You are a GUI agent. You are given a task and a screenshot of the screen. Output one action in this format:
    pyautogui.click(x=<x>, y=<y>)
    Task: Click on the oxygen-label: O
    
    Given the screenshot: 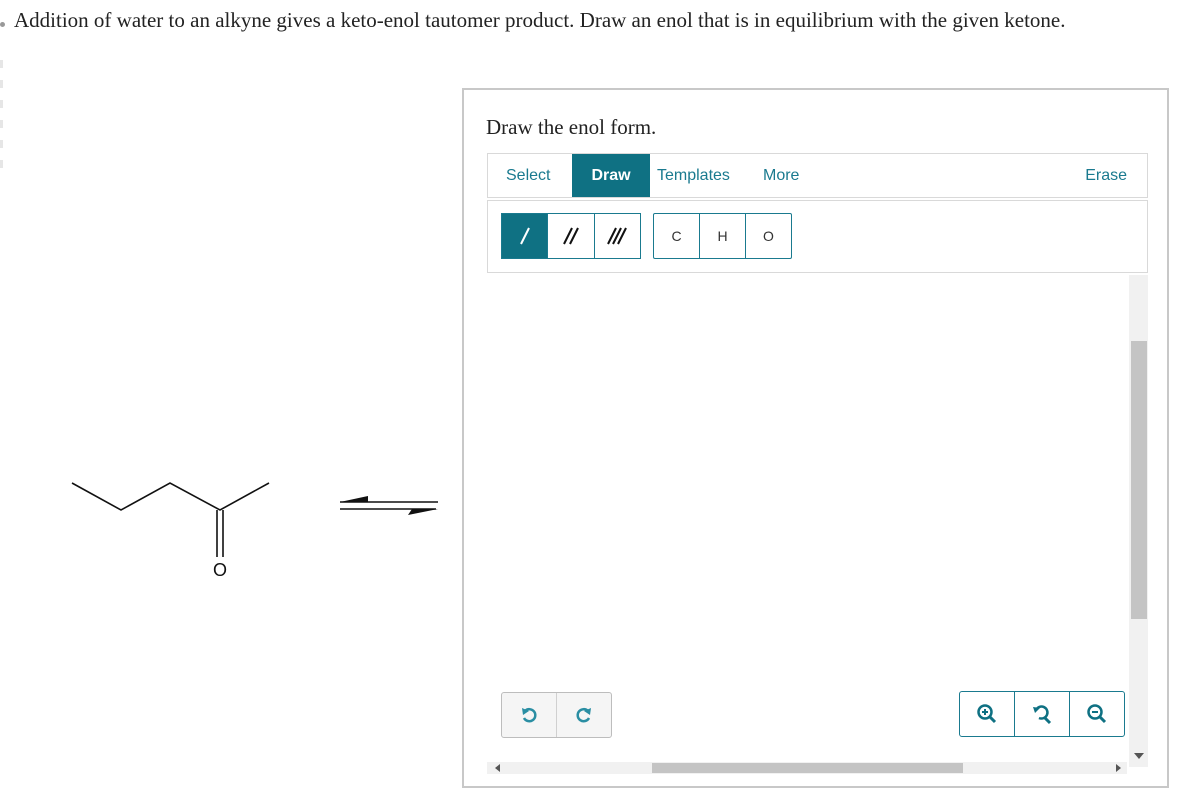 What is the action you would take?
    pyautogui.click(x=220, y=570)
    